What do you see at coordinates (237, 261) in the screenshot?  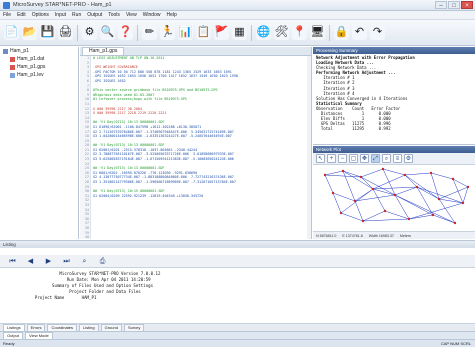 I see `listing-toolbar: ⏮ ◀ ▶ ⏭ ⌕ ⎙` at bounding box center [237, 261].